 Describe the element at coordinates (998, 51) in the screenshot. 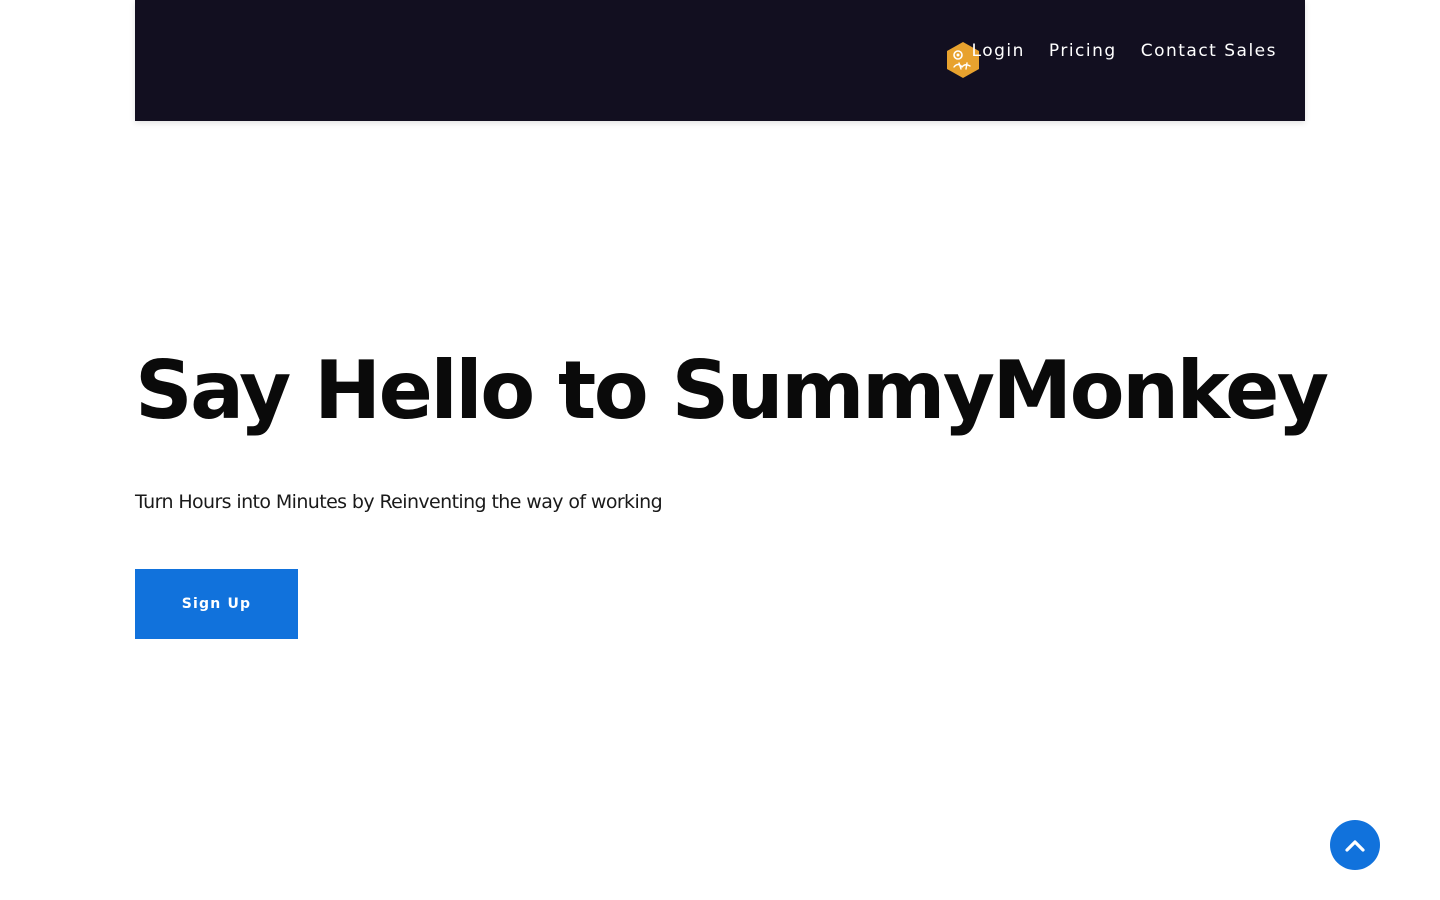

I see `nav-login-link: Login` at that location.